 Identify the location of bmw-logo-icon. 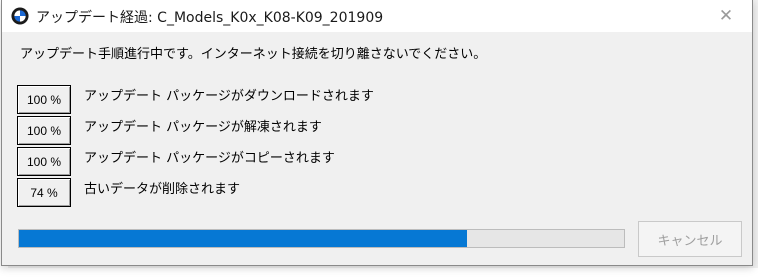
(20, 16).